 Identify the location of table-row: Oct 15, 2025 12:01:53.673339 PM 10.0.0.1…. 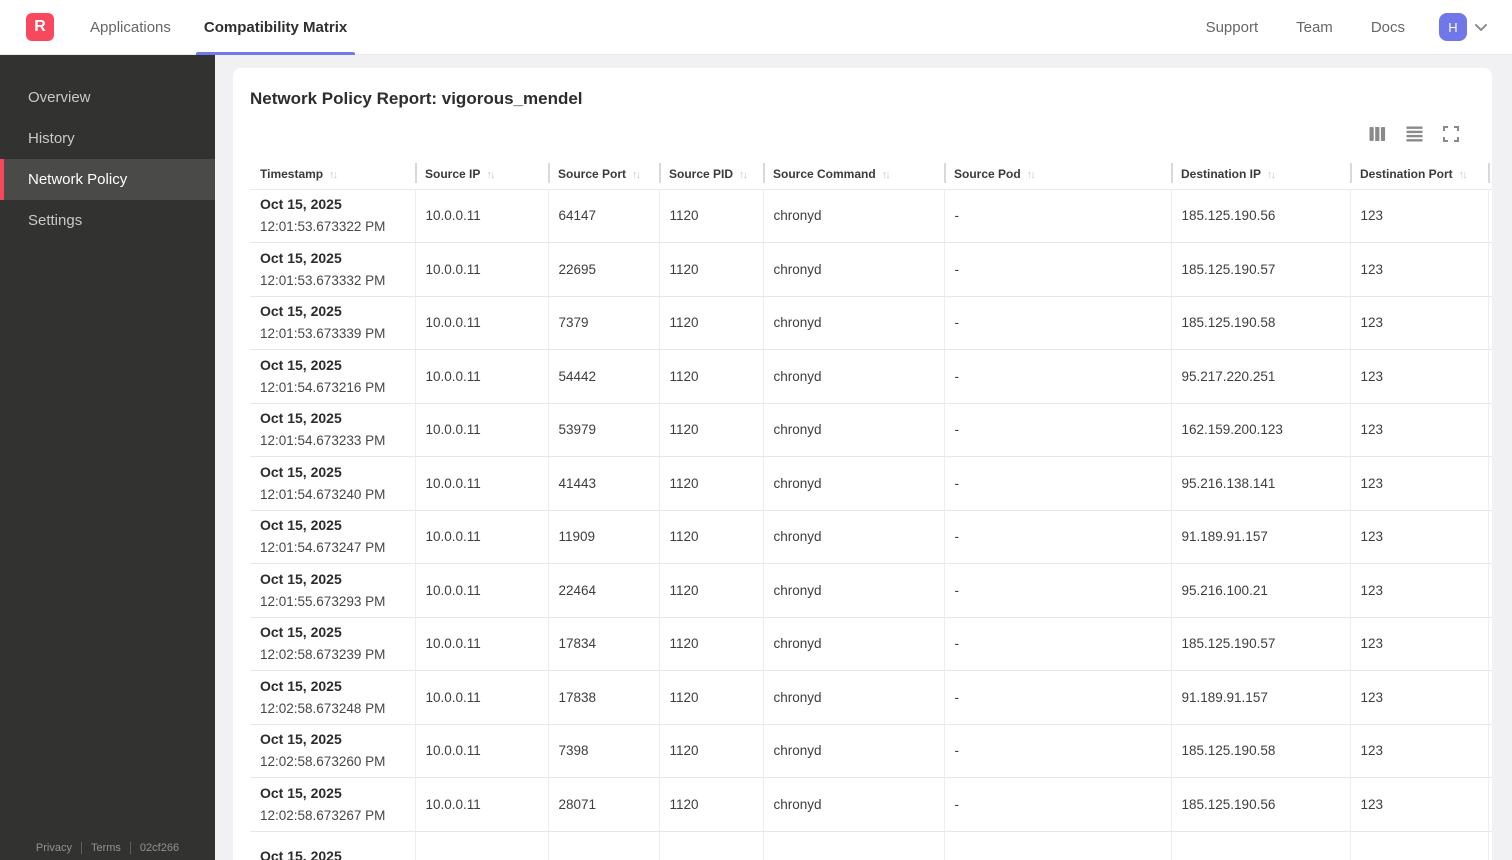
(871, 323).